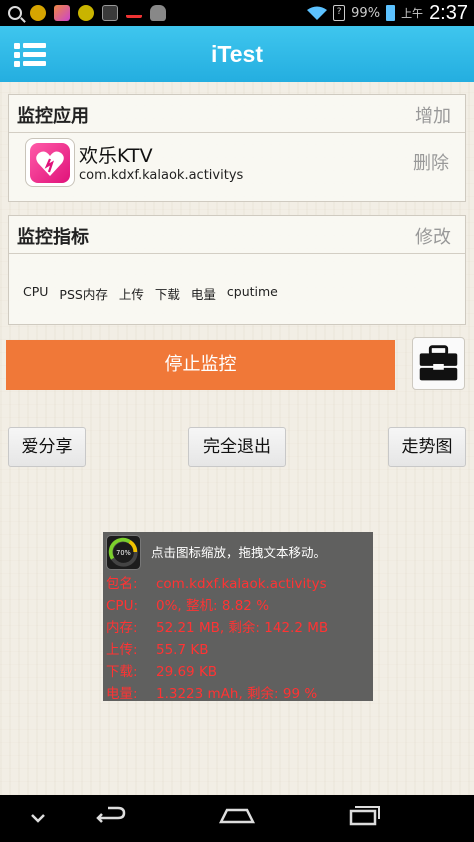 The image size is (474, 842). Describe the element at coordinates (339, 13) in the screenshot. I see `sim-icon: ?` at that location.